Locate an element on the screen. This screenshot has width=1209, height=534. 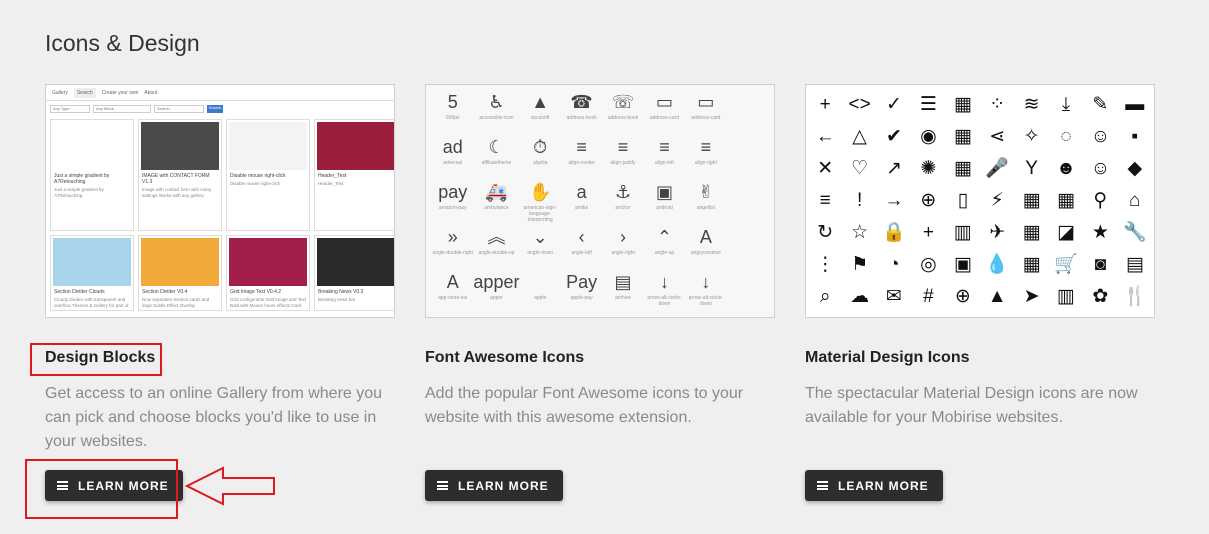
fa-icon-cell: apper apper is located at coordinates (496, 291).